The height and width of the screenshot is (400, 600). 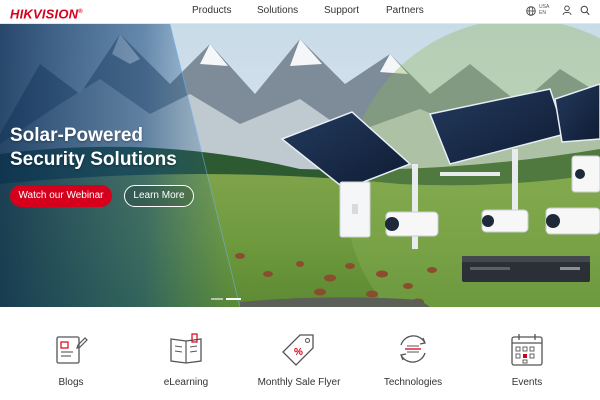 What do you see at coordinates (93, 159) in the screenshot?
I see `hero-title-line-2: Security Solutions` at bounding box center [93, 159].